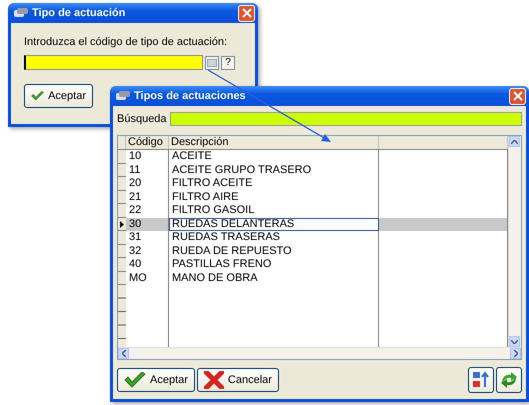  I want to click on table-cell: ACEITE, so click(274, 157).